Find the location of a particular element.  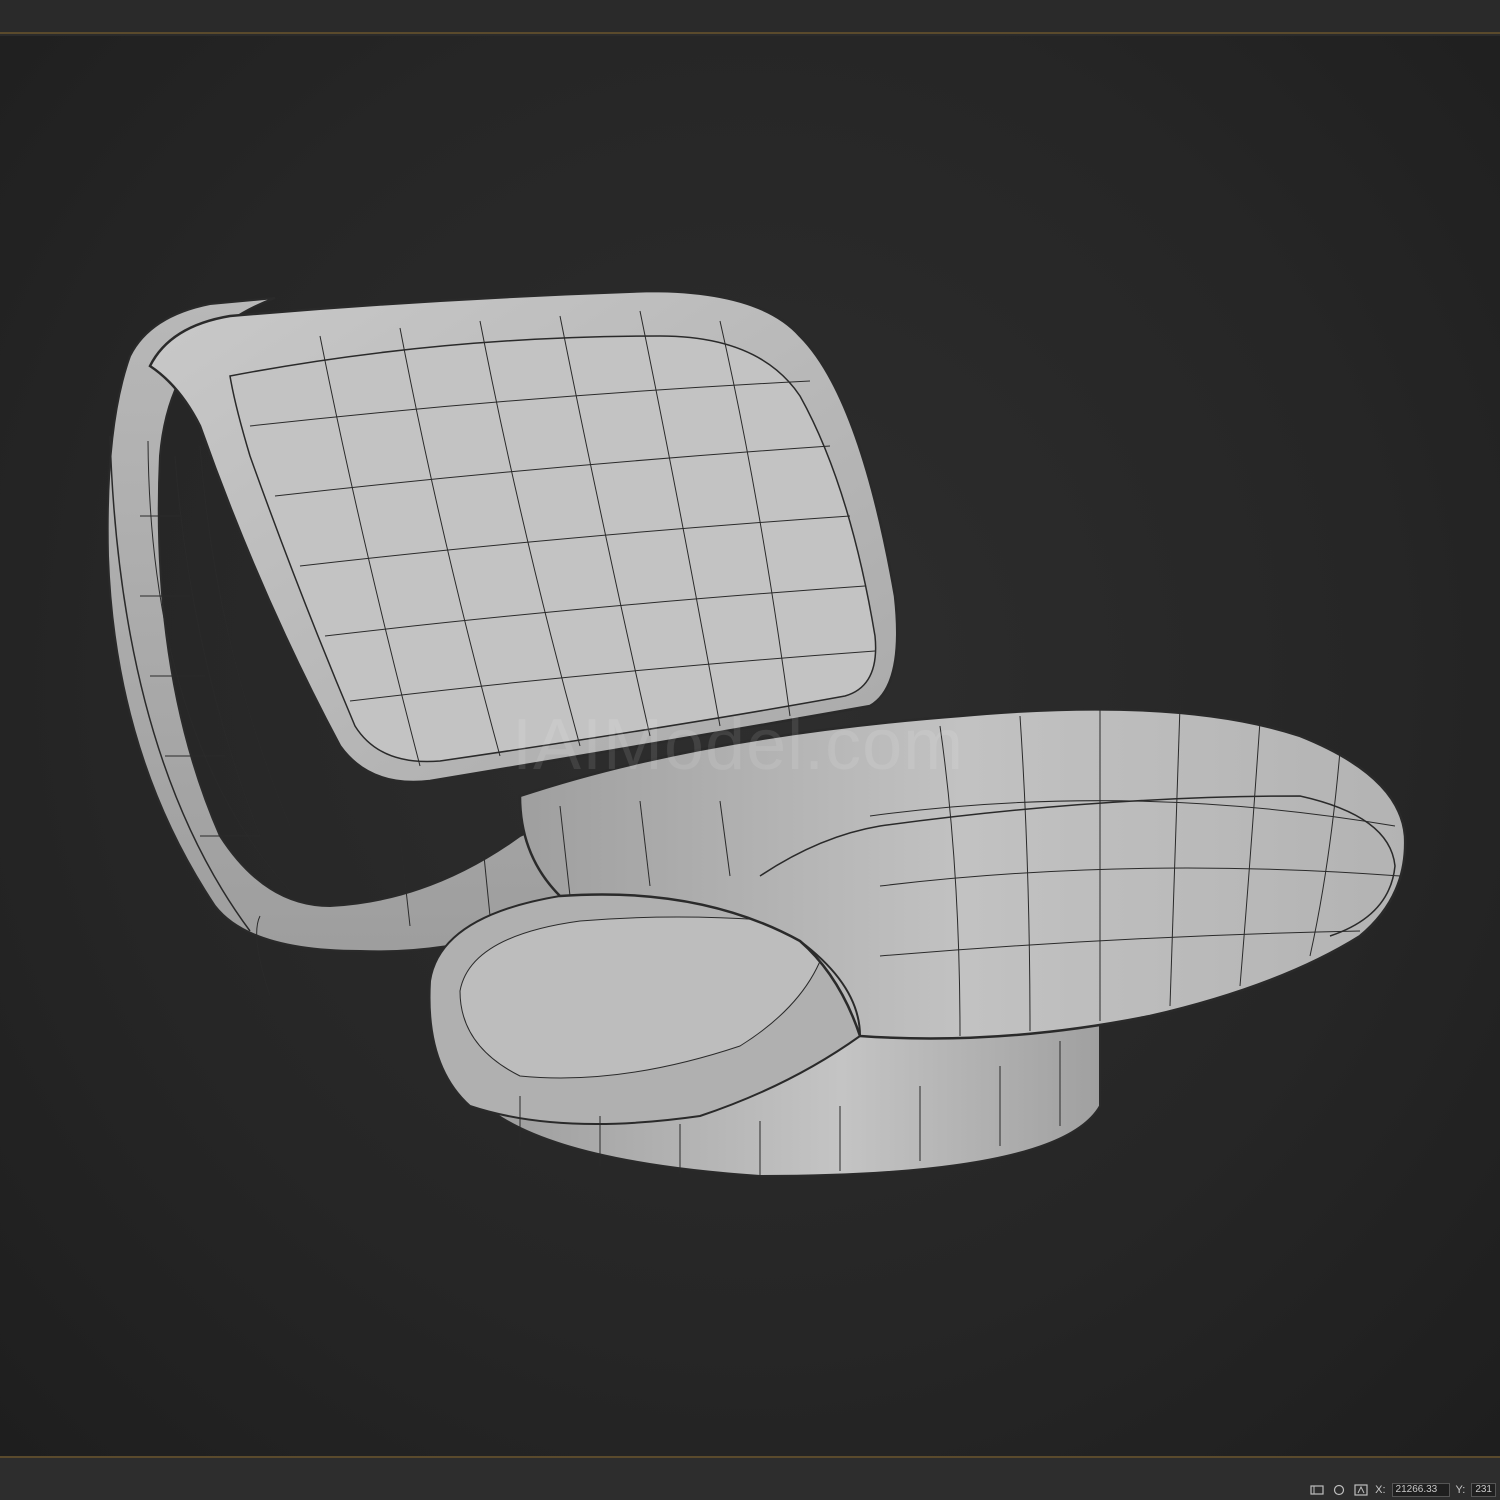

coordinate-mode-icon is located at coordinates (1361, 1490).